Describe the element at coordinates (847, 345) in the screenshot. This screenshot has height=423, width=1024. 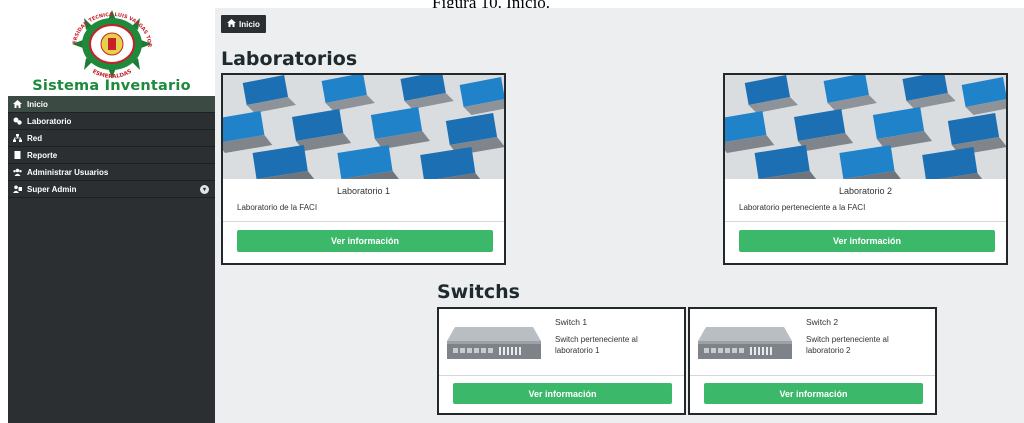
I see `switch-description: Switch perteneciente al laboratorio 2` at that location.